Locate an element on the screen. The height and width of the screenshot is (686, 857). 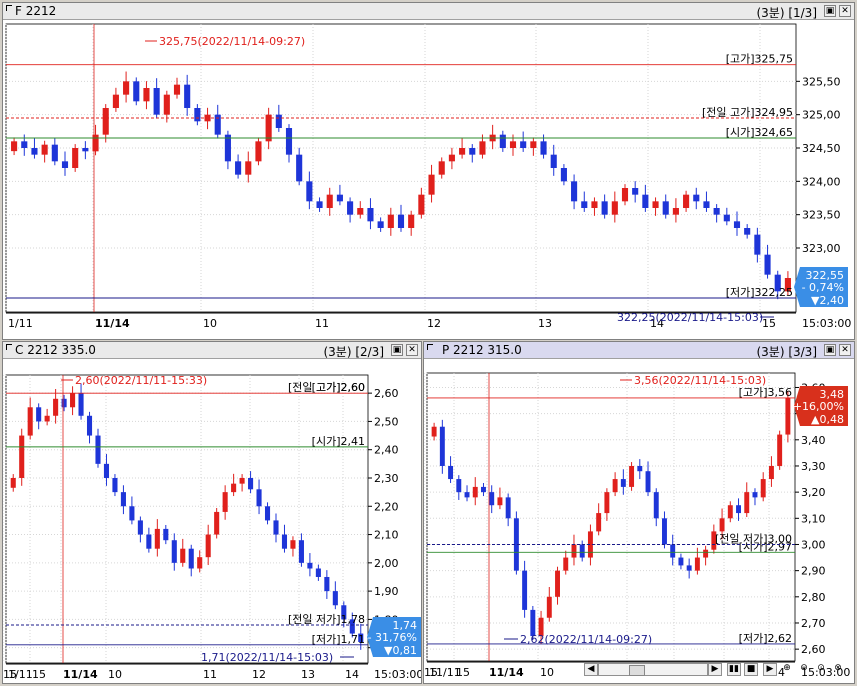
futures-titlebar: F 2212 (3분) [1/3] ▣ ✕ is located at coordinates (428, 11).